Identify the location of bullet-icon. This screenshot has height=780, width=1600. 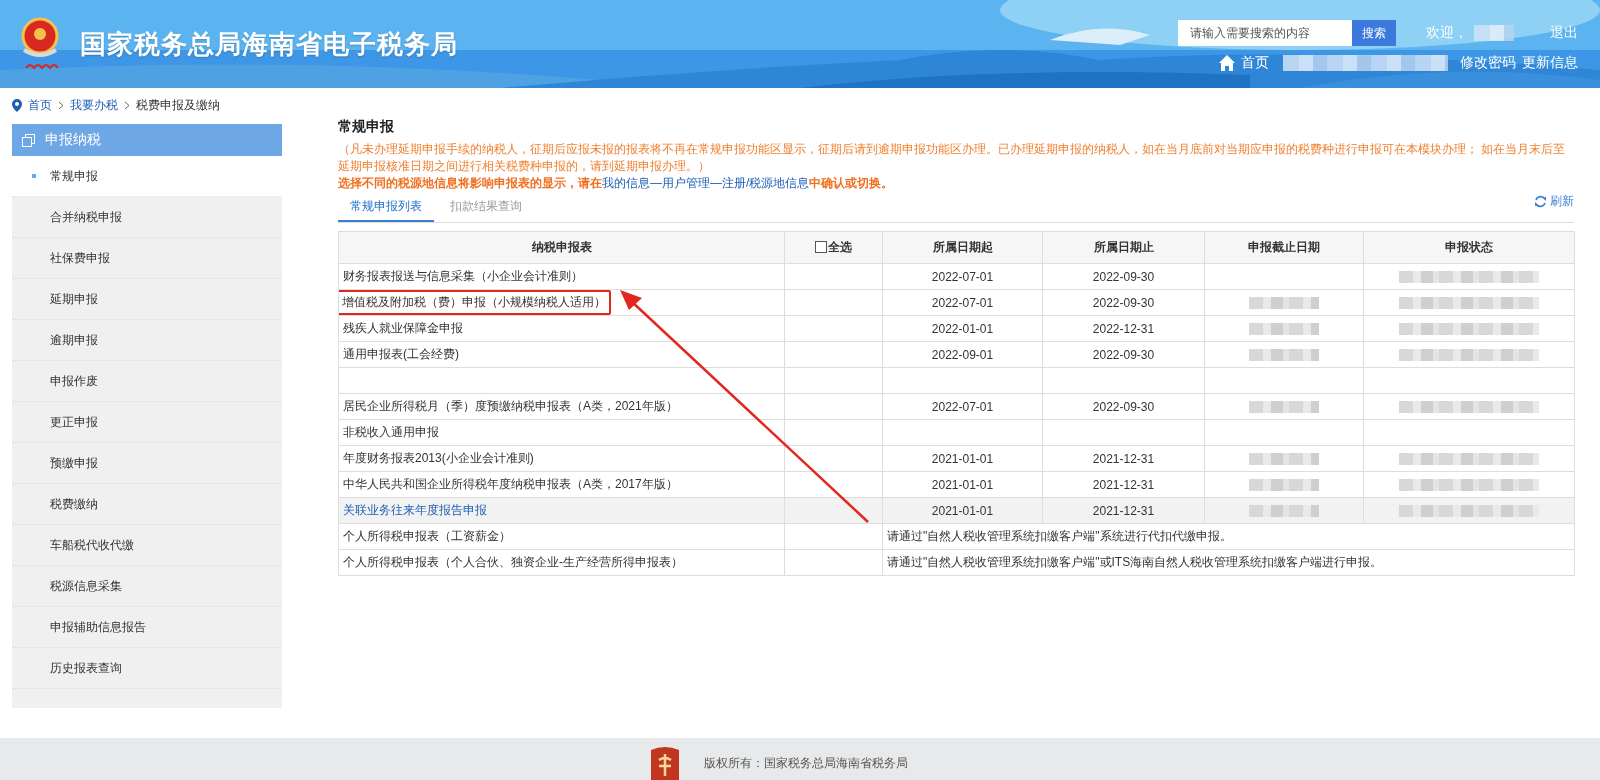
(34, 176).